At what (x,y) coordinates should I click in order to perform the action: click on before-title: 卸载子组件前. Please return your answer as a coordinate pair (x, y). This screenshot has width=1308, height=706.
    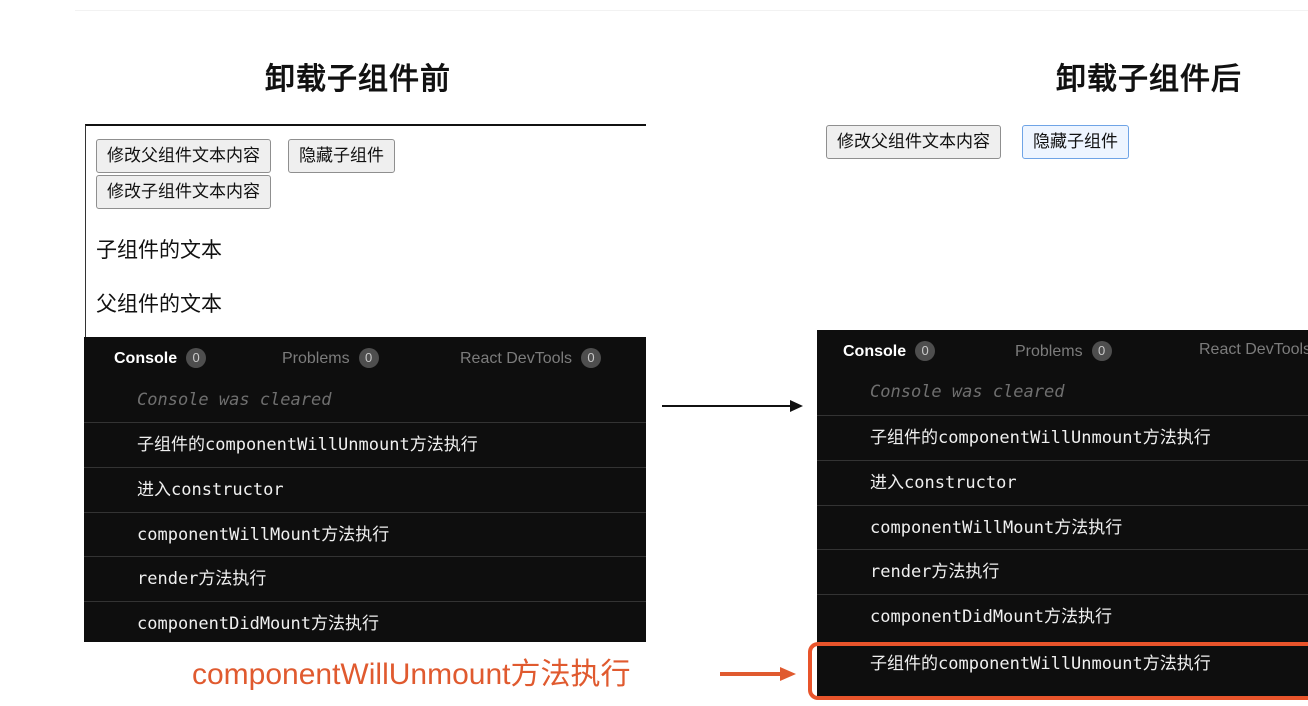
    Looking at the image, I should click on (358, 79).